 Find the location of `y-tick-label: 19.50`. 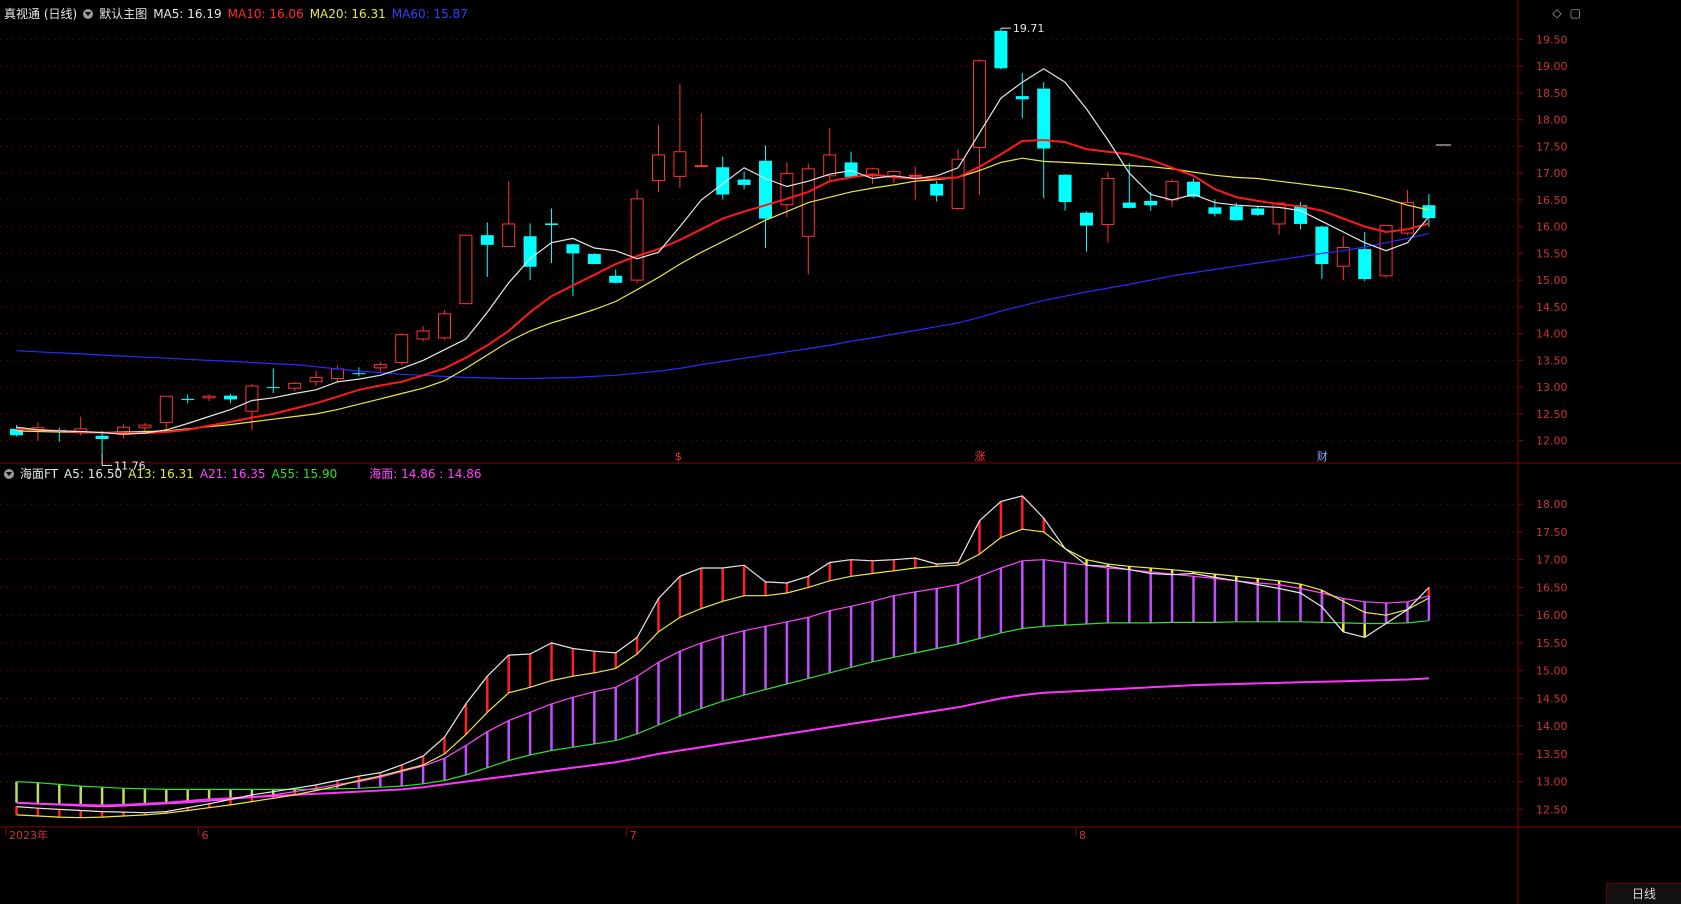

y-tick-label: 19.50 is located at coordinates (1552, 39).